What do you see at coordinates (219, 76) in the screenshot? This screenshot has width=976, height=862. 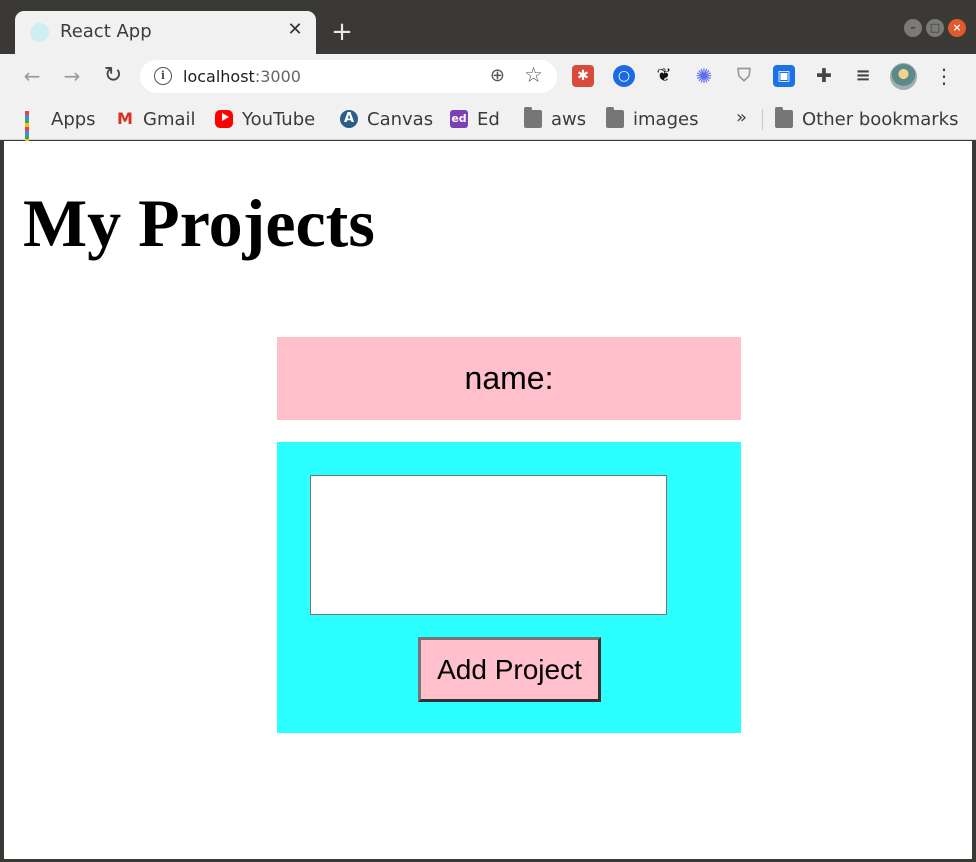 I see `url-host: localhost` at bounding box center [219, 76].